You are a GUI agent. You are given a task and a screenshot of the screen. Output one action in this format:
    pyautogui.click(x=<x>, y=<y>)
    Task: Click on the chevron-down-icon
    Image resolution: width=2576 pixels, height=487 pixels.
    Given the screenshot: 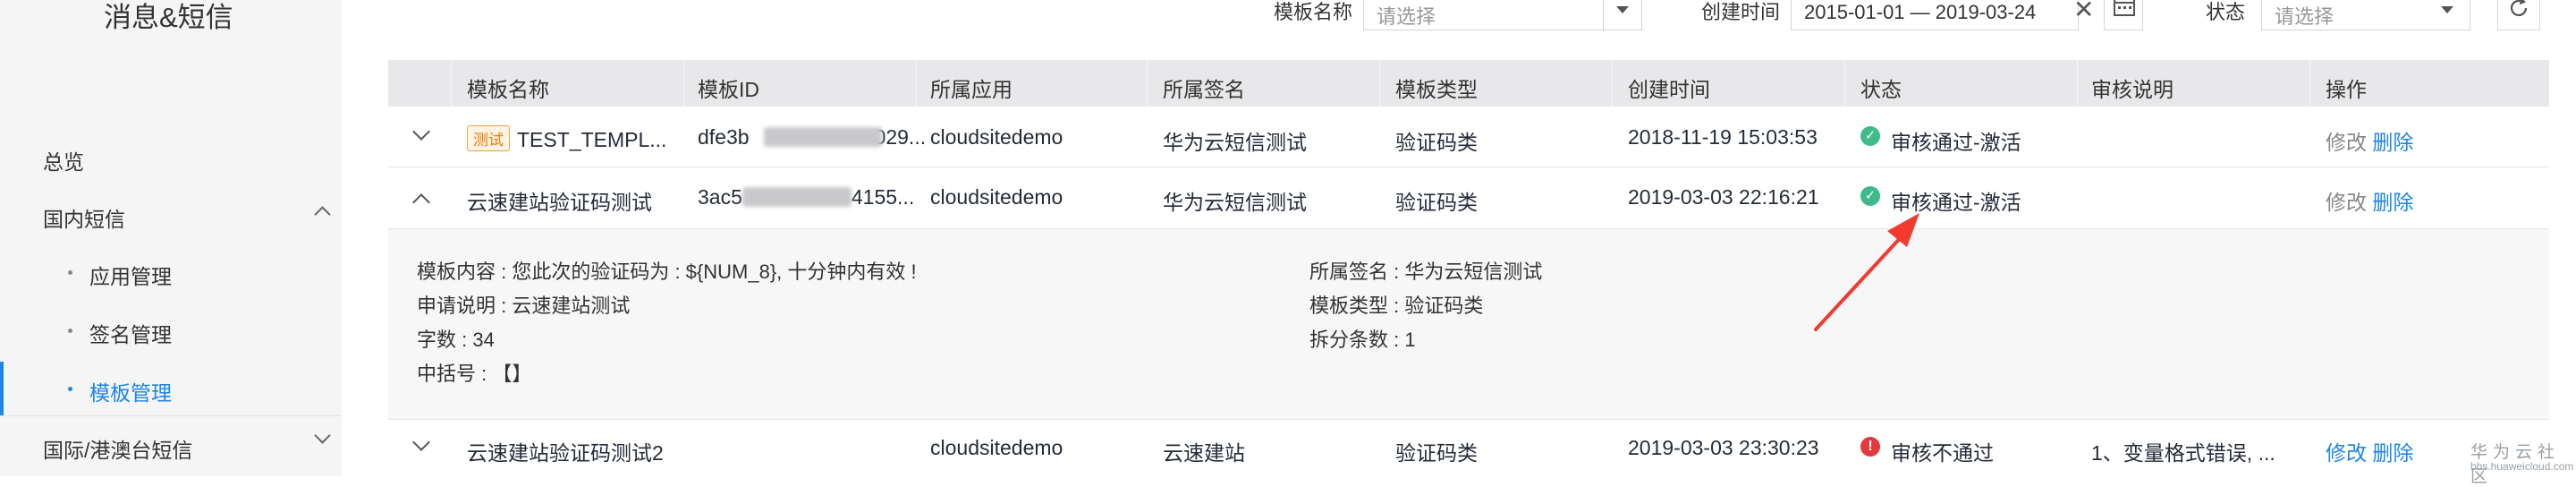 What is the action you would take?
    pyautogui.click(x=322, y=435)
    